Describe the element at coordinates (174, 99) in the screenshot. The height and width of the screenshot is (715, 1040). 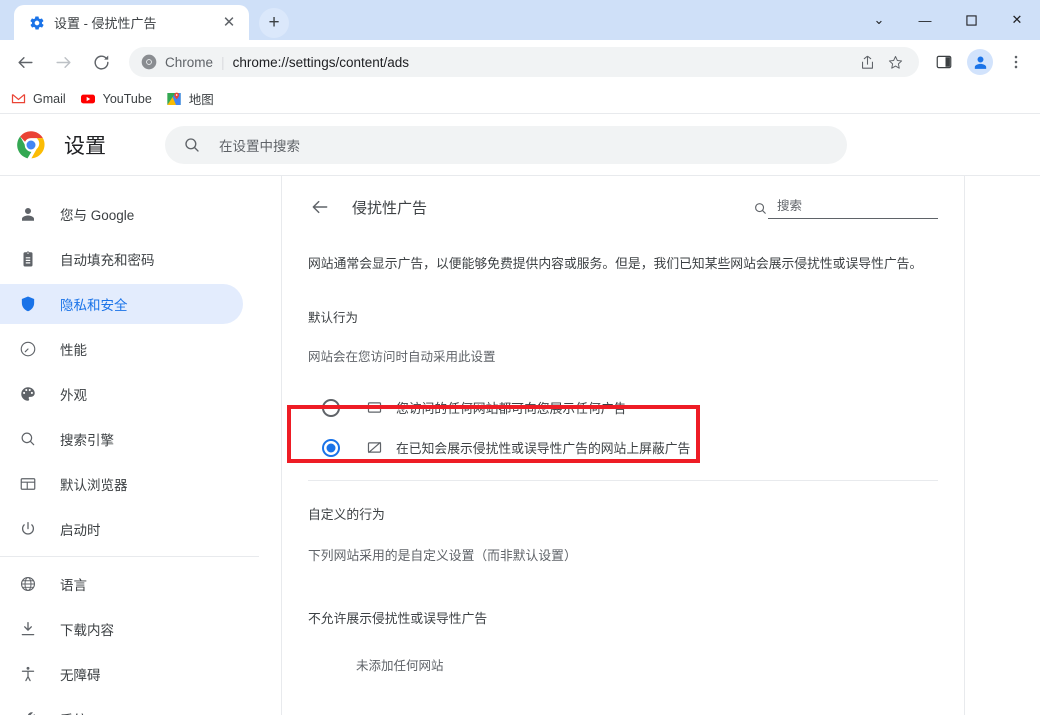
I see `google-maps-icon` at that location.